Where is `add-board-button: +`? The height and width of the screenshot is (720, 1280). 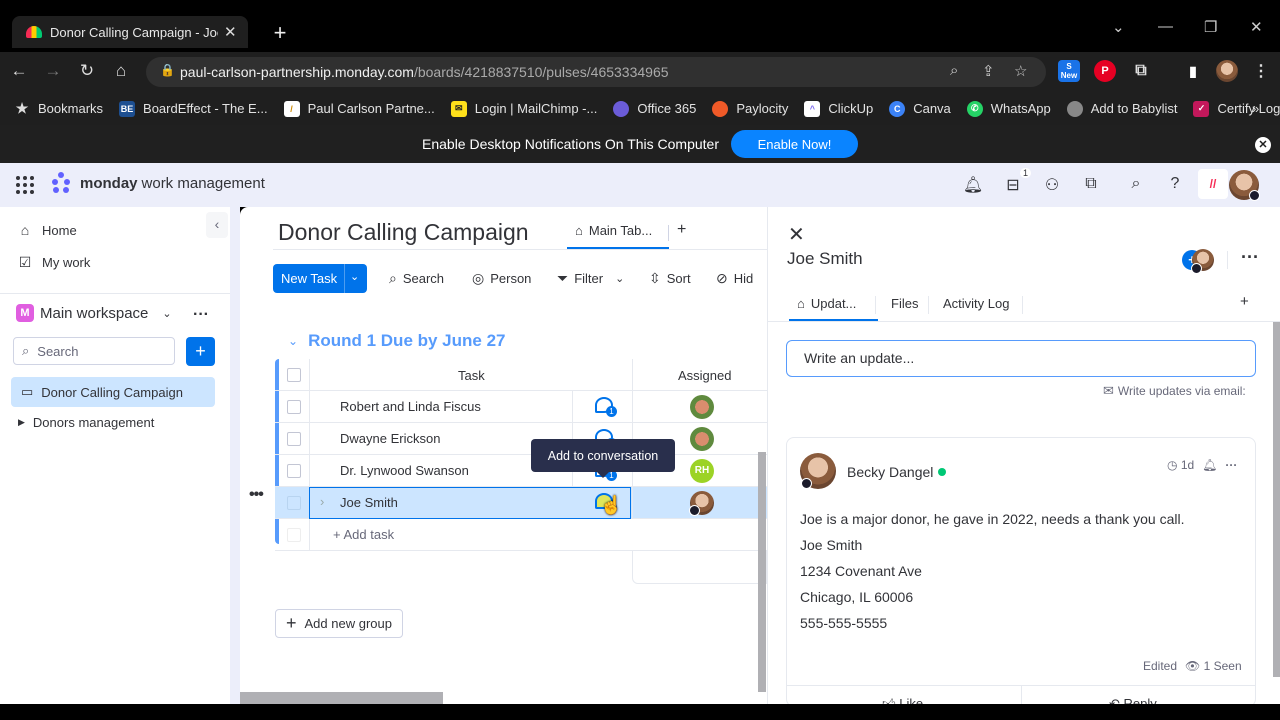
add-board-button: + is located at coordinates (200, 351).